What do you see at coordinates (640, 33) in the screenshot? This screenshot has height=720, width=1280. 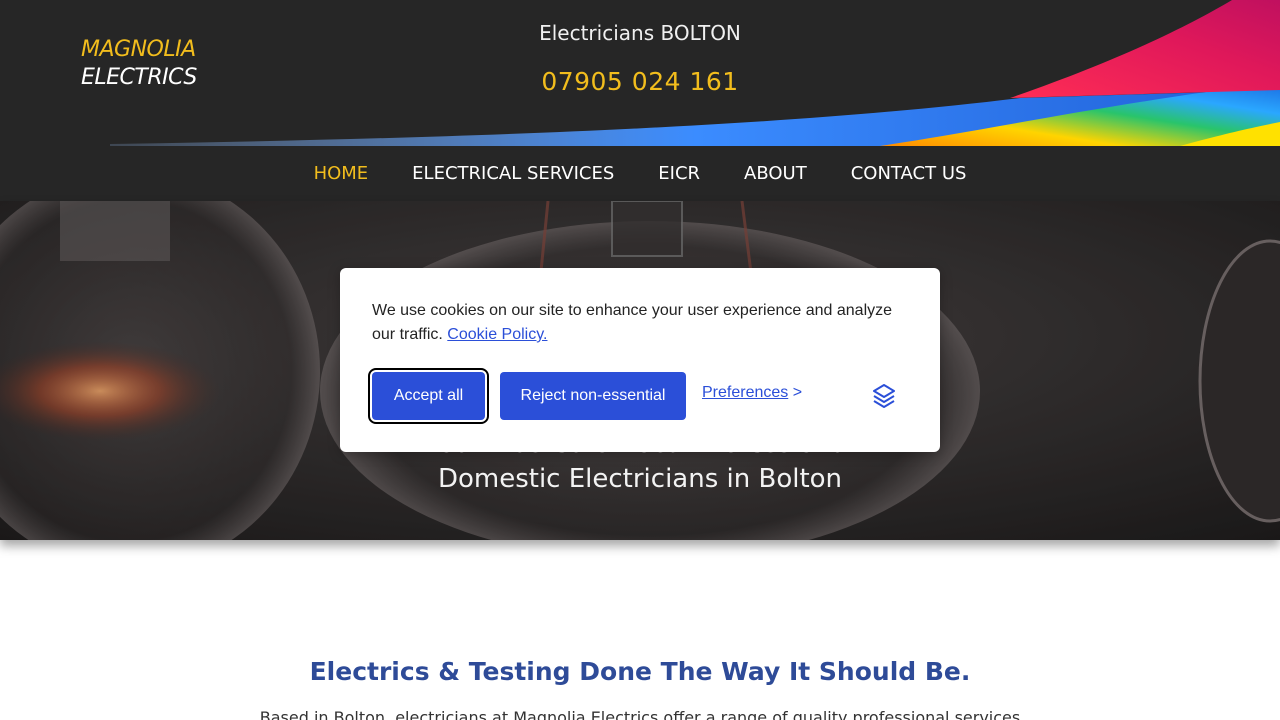 I see `header-title: Electricians BOLTON` at bounding box center [640, 33].